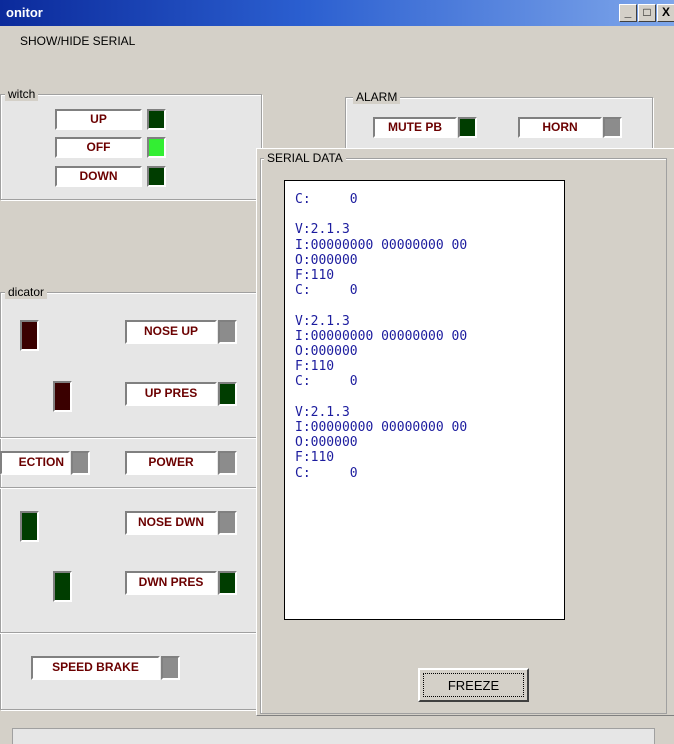 Image resolution: width=674 pixels, height=744 pixels. I want to click on off-button: OFF, so click(98, 147).